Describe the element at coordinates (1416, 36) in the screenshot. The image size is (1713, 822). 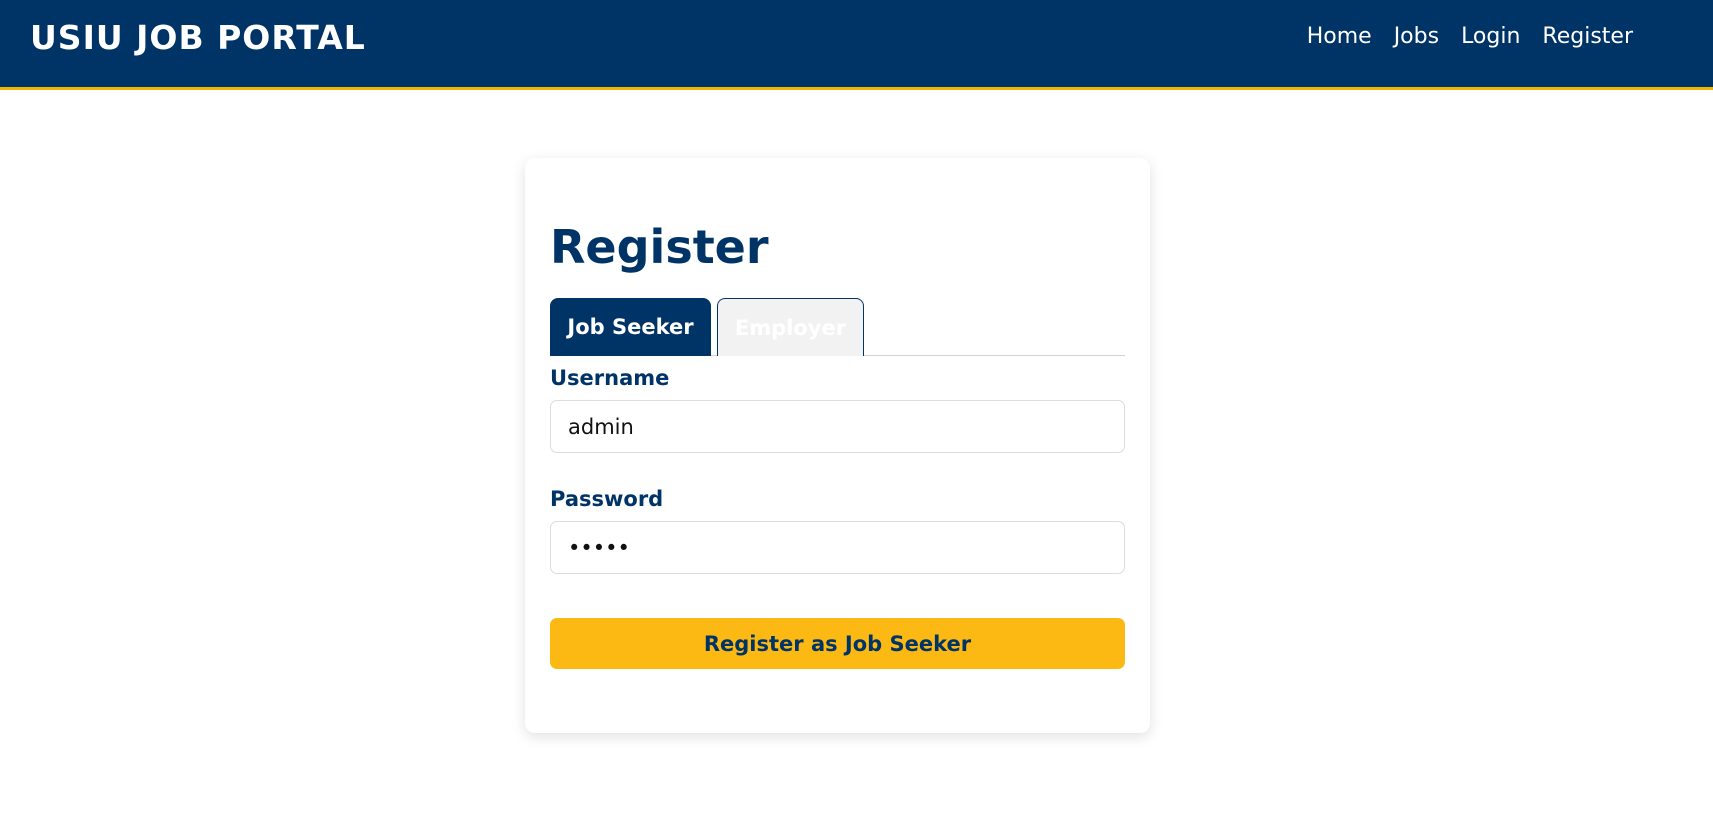
I see `nav-link-jobs: Jobs` at that location.